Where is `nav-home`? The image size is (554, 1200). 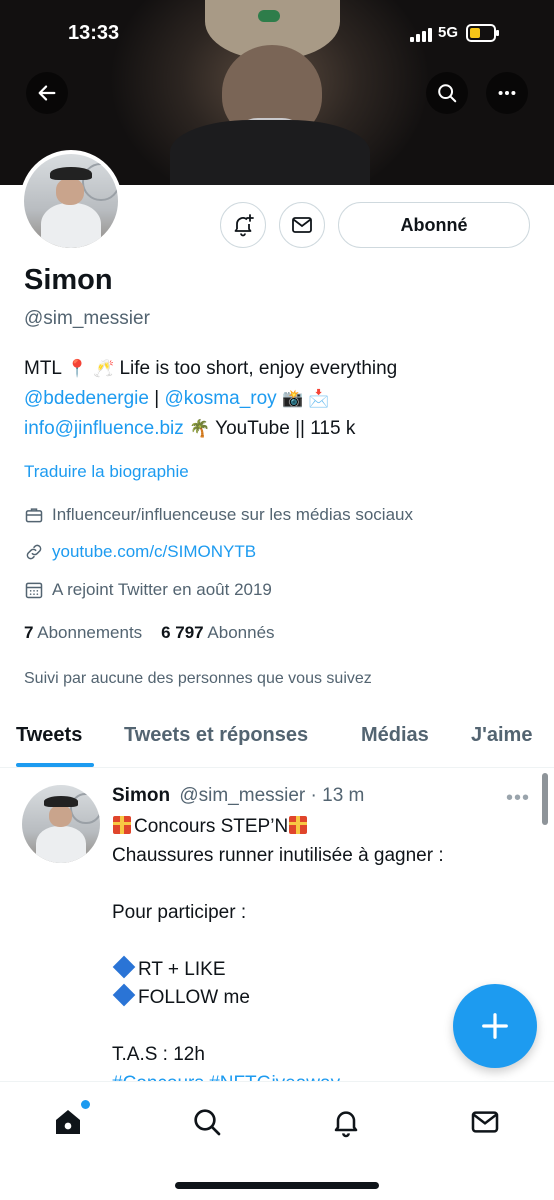
nav-home is located at coordinates (69, 1121).